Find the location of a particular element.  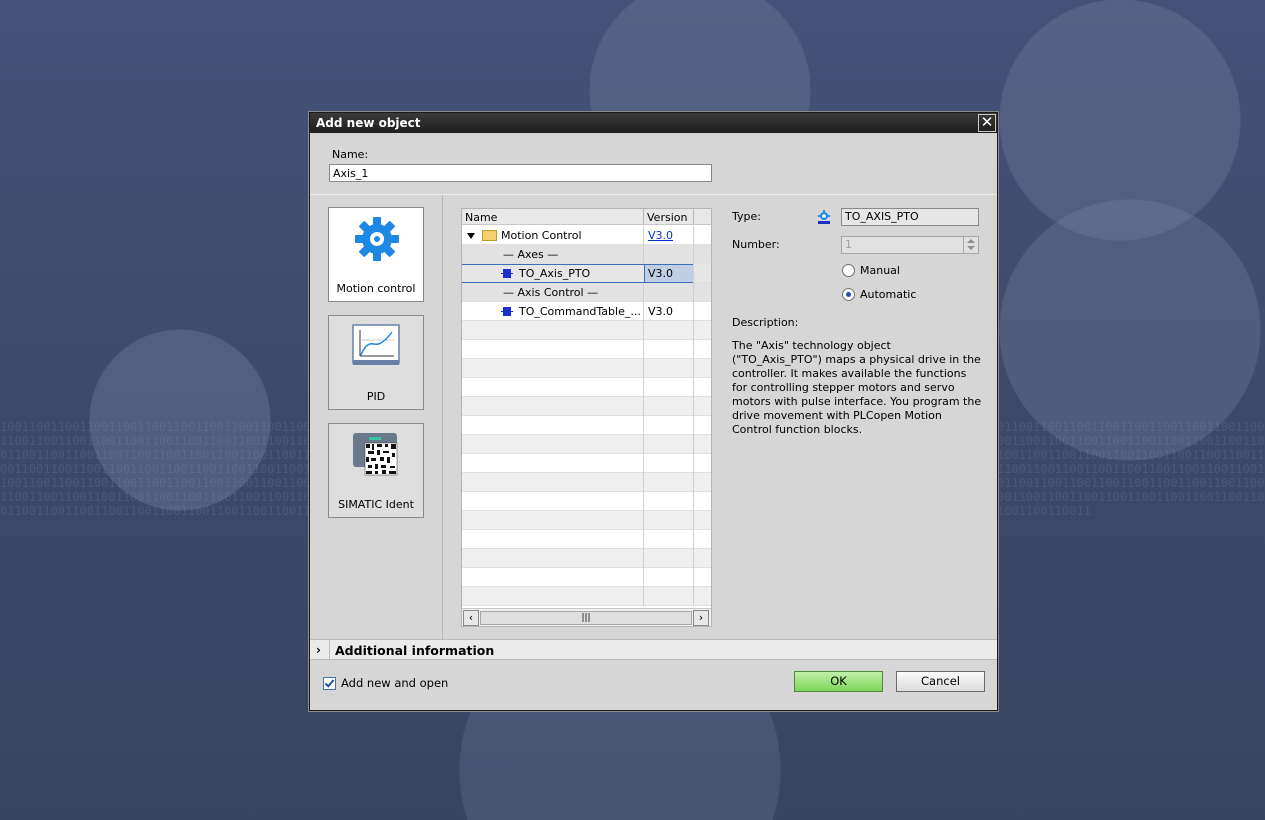

rfid-reader-icon is located at coordinates (375, 454).